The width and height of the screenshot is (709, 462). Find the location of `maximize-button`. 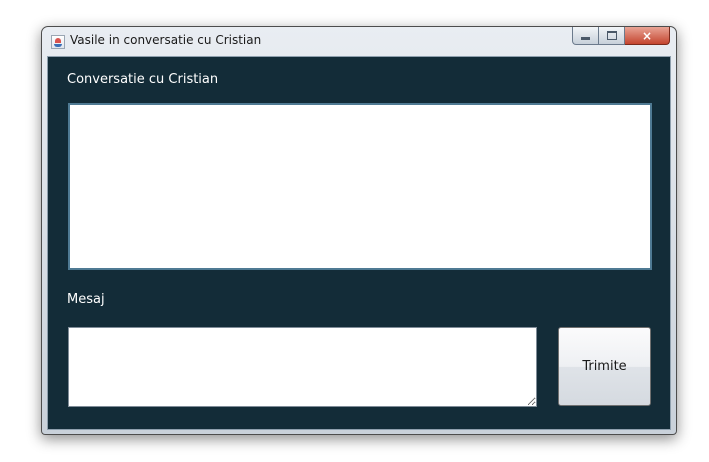

maximize-button is located at coordinates (612, 36).